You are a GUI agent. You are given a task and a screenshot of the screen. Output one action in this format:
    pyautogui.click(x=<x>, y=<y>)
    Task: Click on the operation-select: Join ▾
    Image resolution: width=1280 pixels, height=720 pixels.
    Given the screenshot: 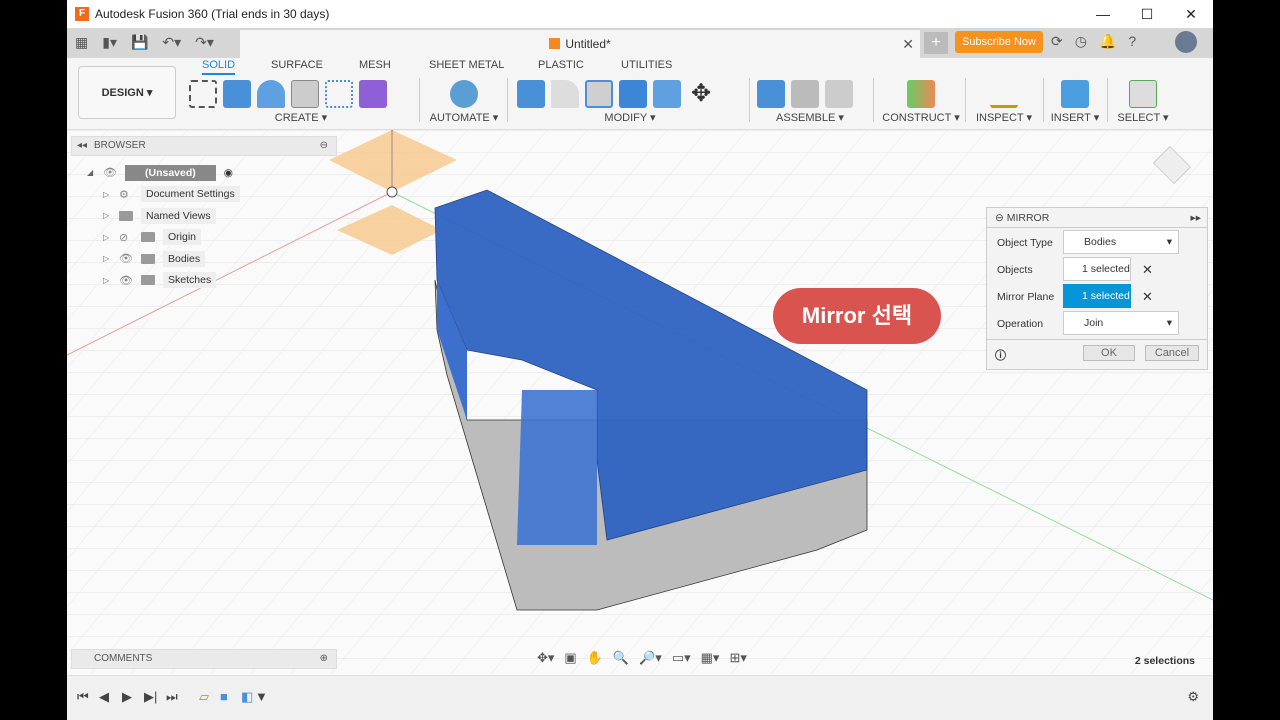 What is the action you would take?
    pyautogui.click(x=1121, y=323)
    